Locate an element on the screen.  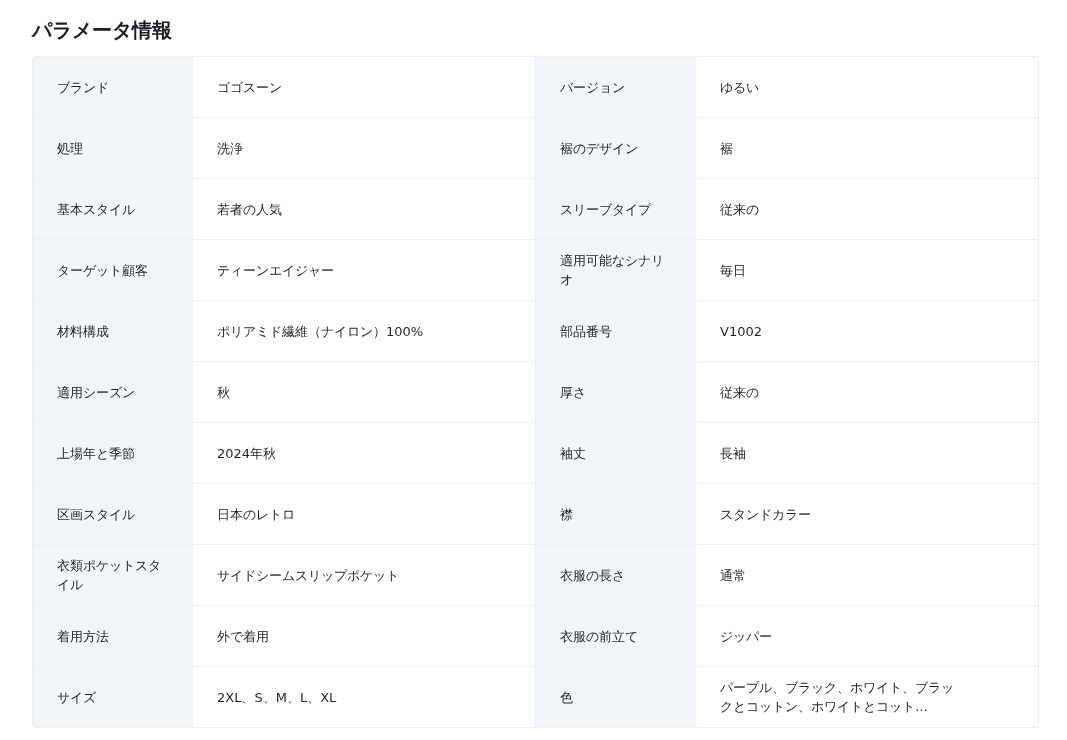
value-cell: ゆるい is located at coordinates (867, 87).